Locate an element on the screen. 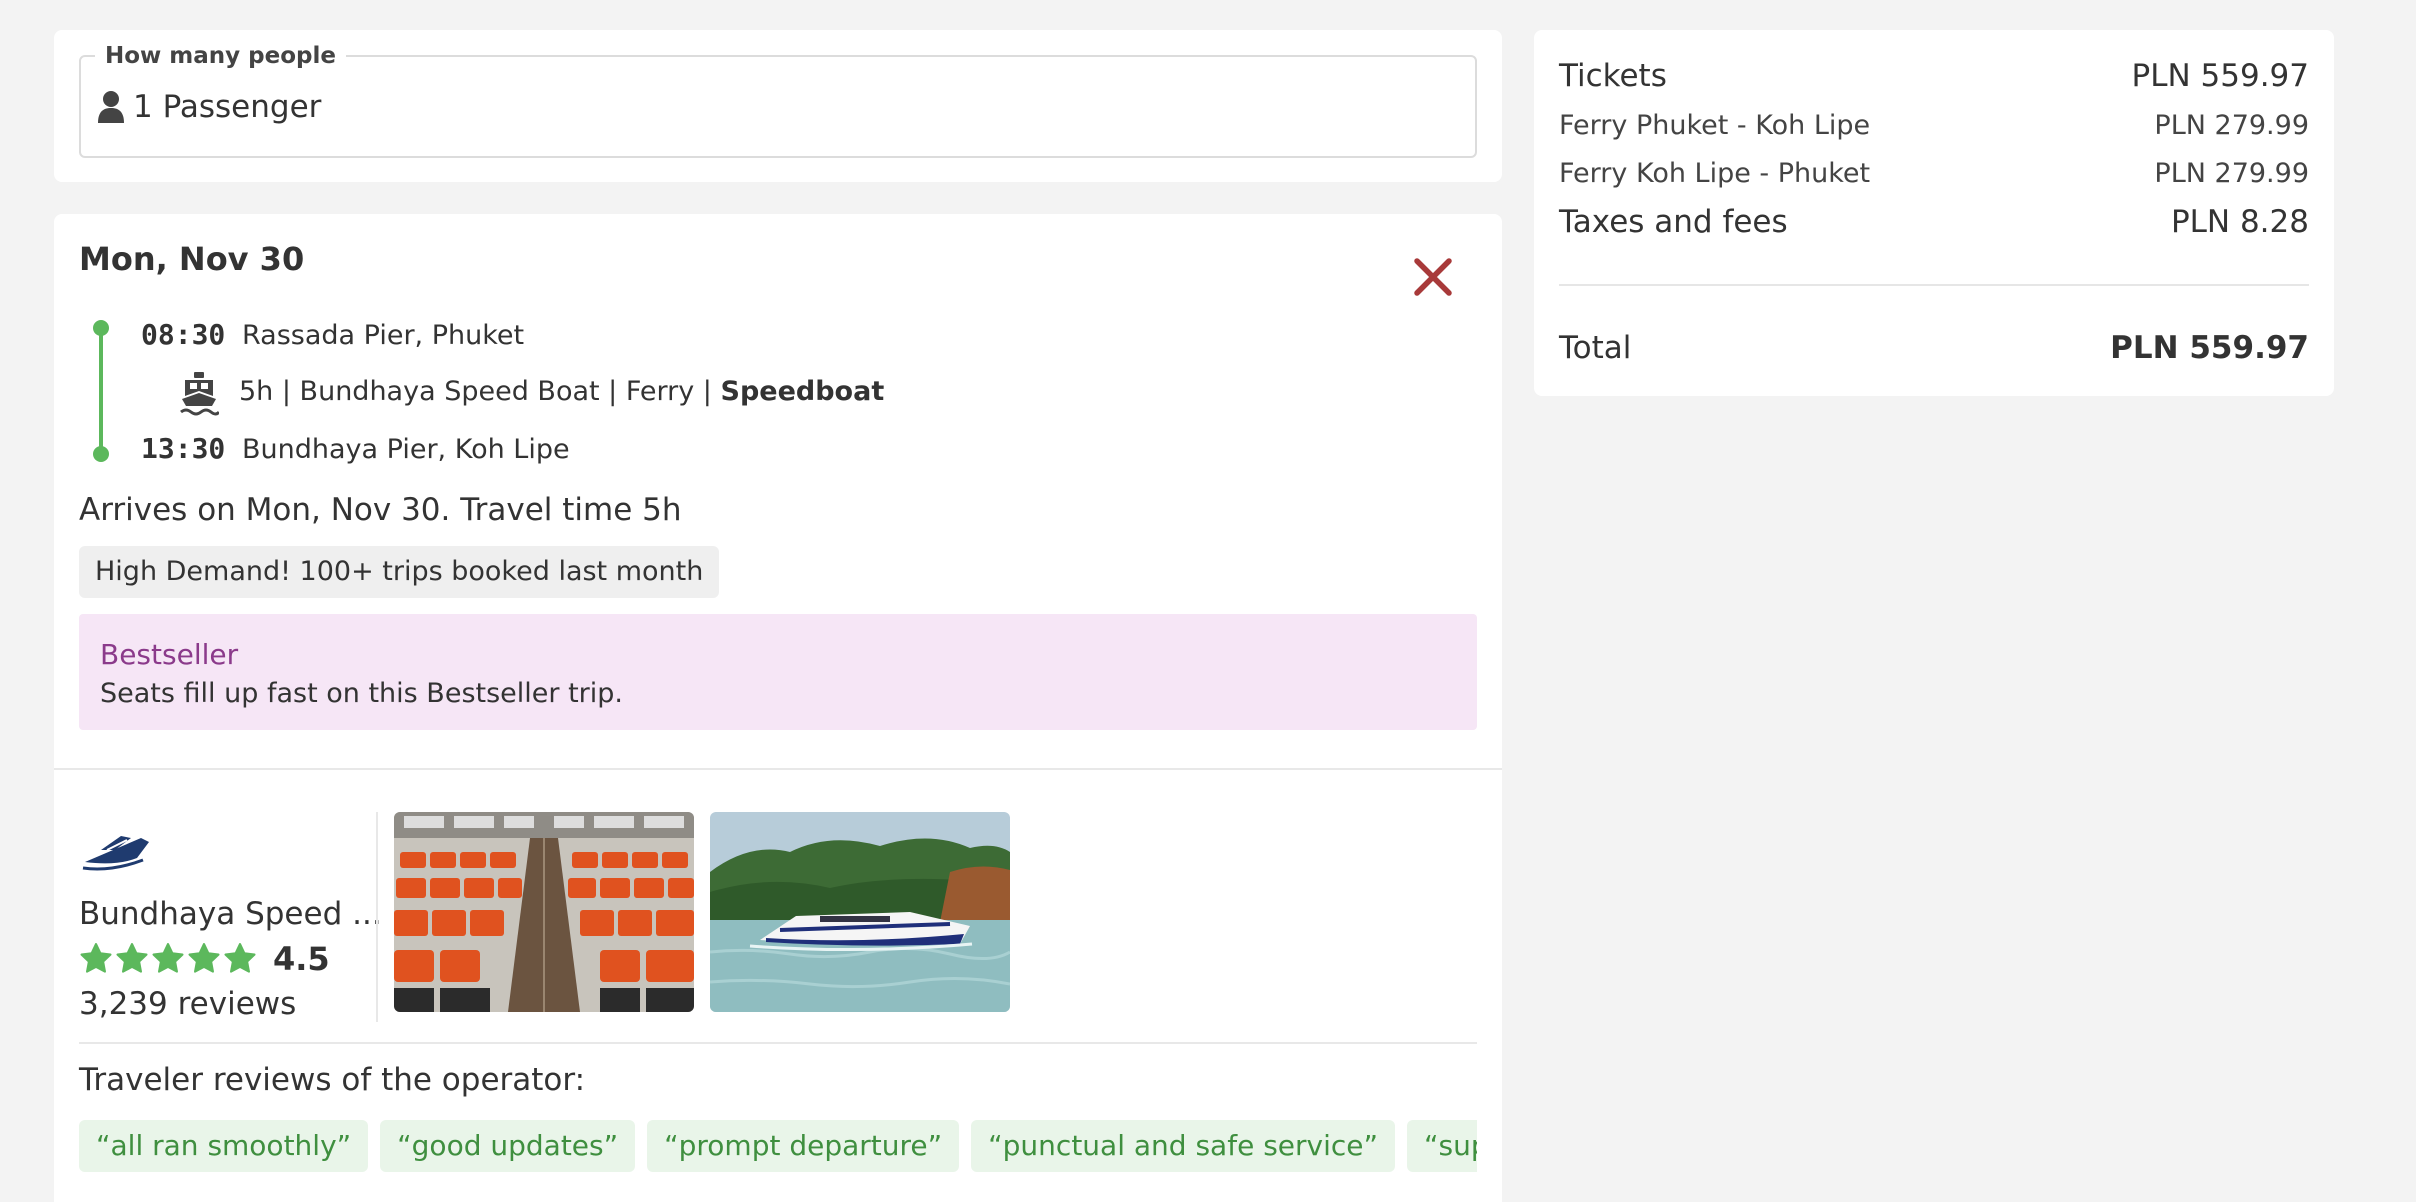  passenger-selector: How many people 1 Passenger is located at coordinates (778, 99).